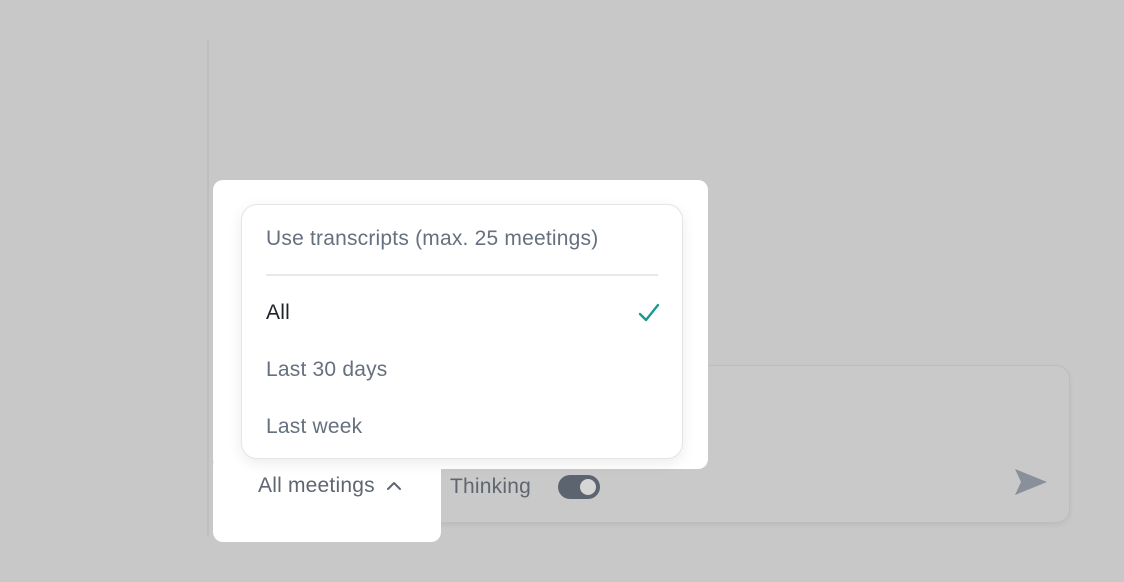  Describe the element at coordinates (1031, 482) in the screenshot. I see `send-icon` at that location.